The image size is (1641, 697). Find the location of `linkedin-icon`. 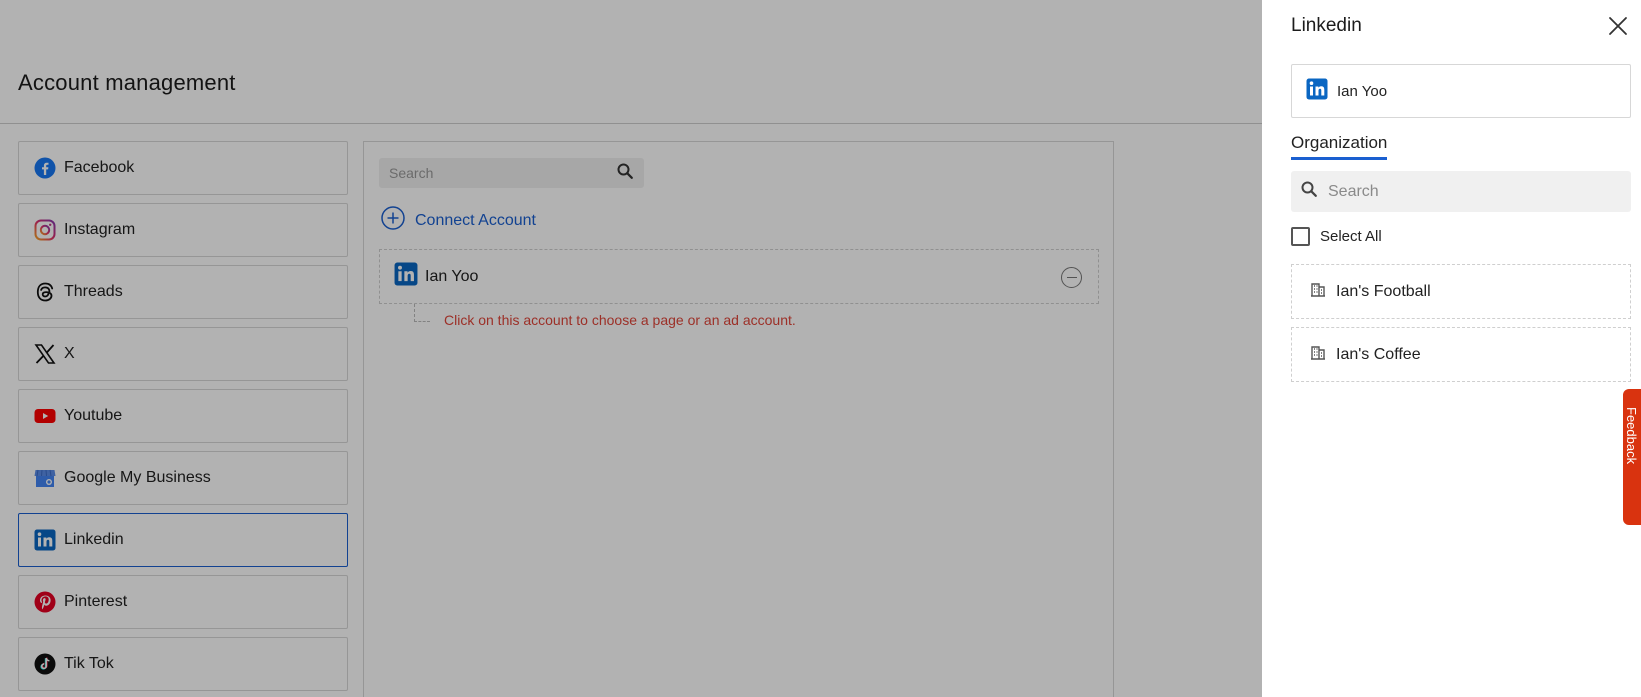

linkedin-icon is located at coordinates (1317, 91).